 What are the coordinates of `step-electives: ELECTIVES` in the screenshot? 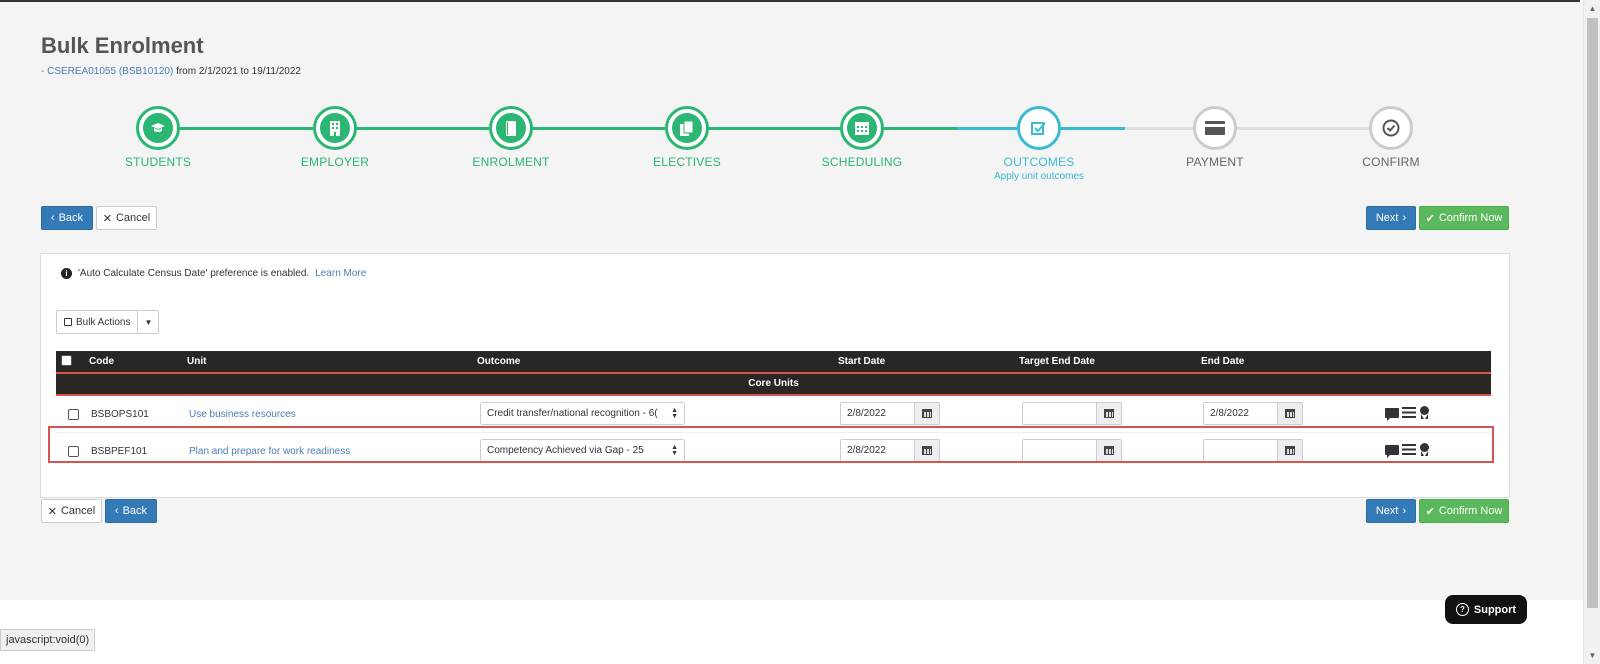 It's located at (687, 137).